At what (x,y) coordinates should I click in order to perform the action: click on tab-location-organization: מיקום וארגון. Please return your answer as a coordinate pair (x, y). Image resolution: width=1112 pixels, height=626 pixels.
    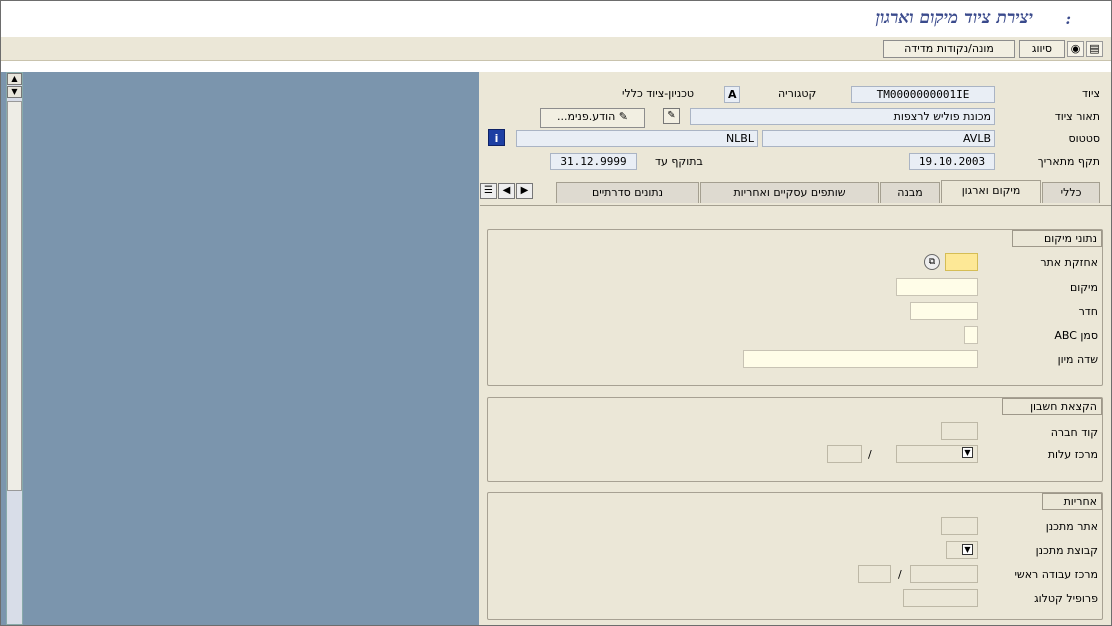
    Looking at the image, I should click on (991, 191).